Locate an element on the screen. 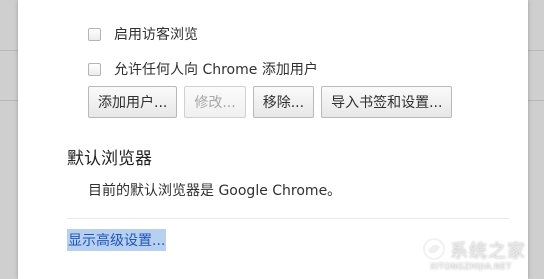 The image size is (544, 279). section-divider is located at coordinates (288, 218).